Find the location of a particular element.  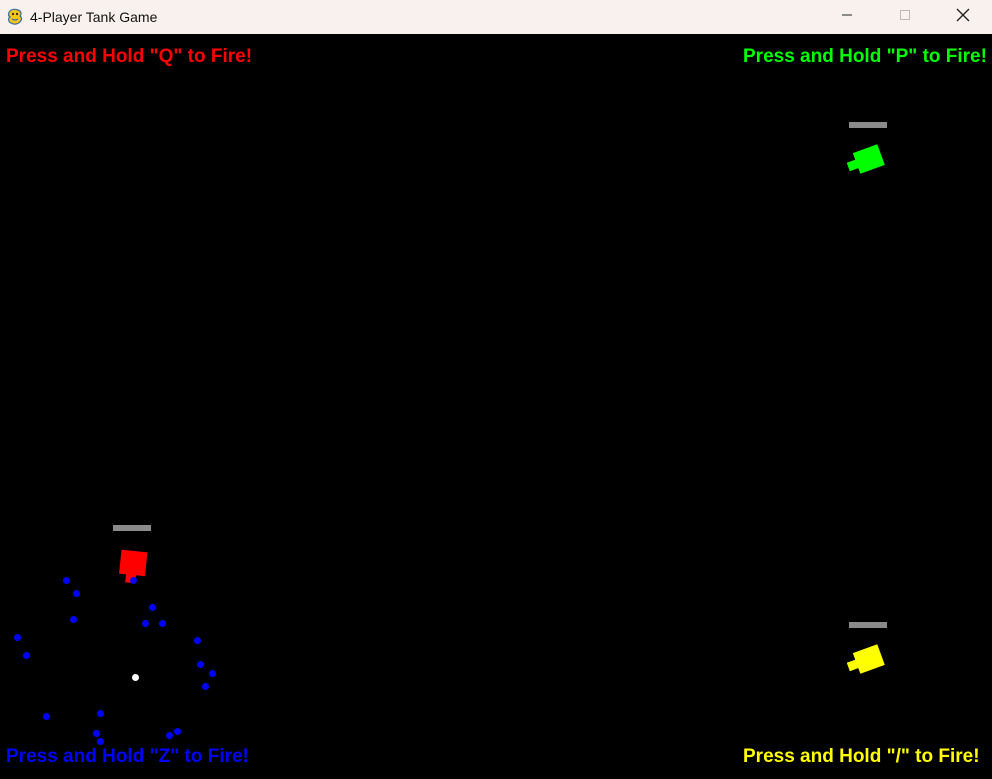

maximize-button is located at coordinates (905, 17).